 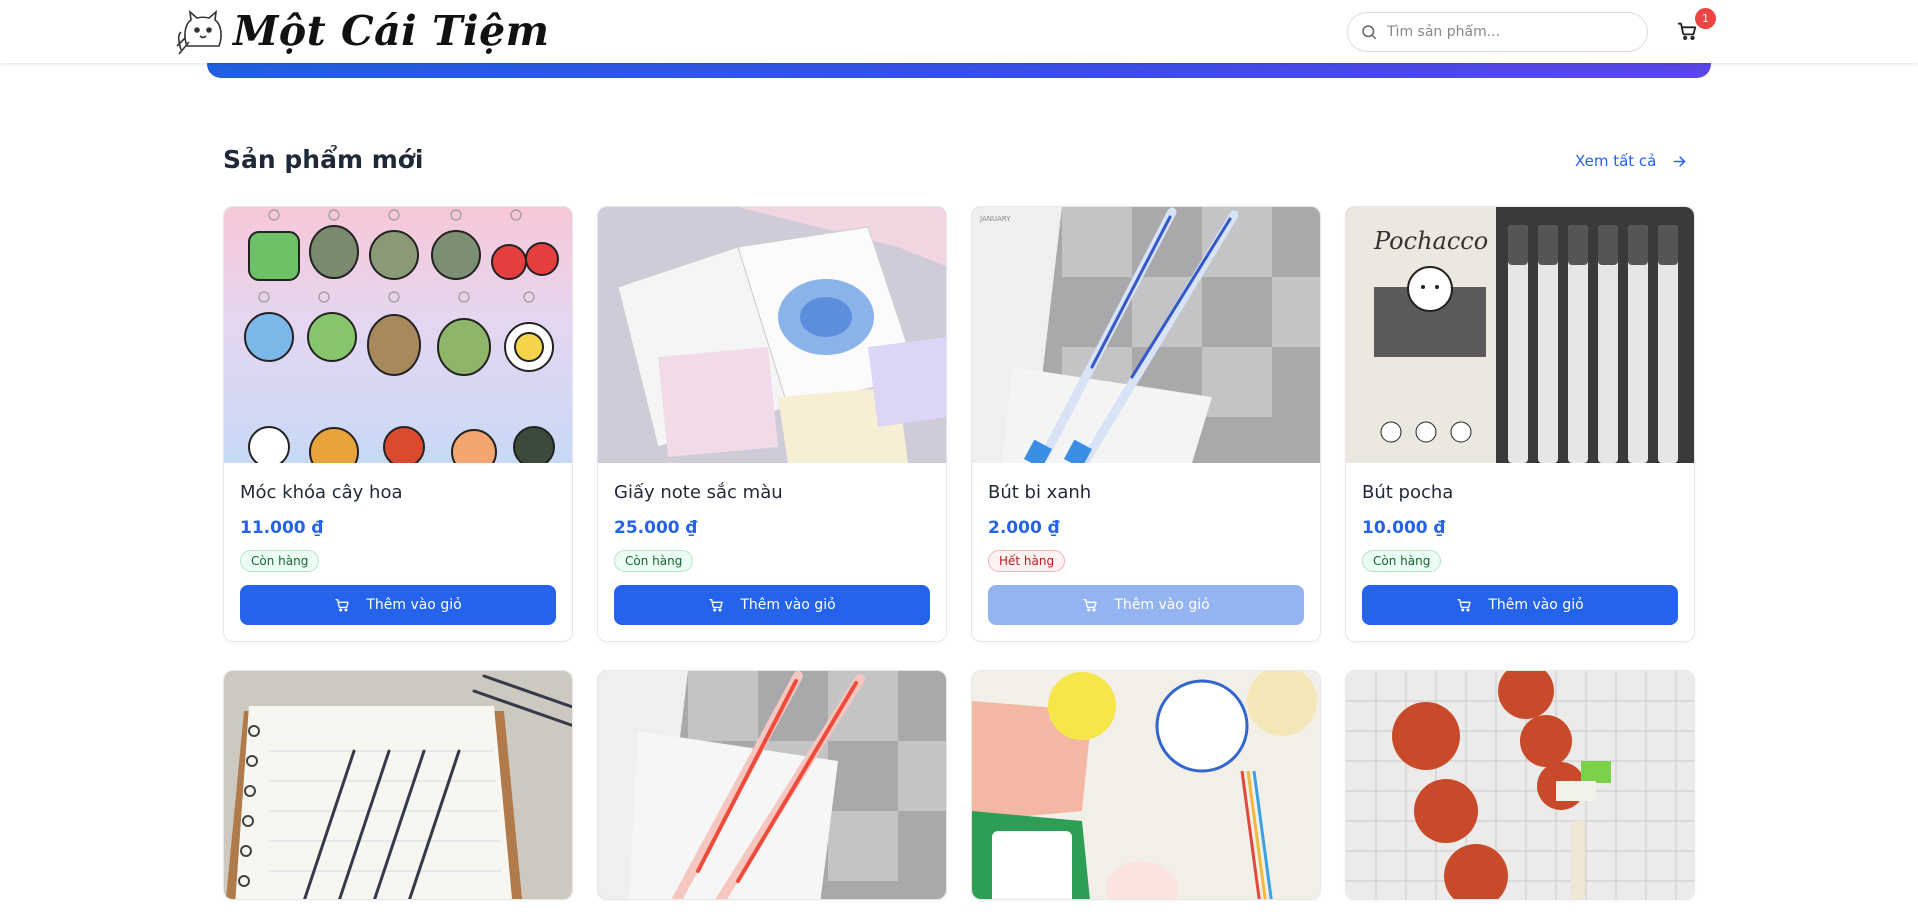 What do you see at coordinates (1520, 335) in the screenshot?
I see `product-image-pochacco-pens: Pochacco` at bounding box center [1520, 335].